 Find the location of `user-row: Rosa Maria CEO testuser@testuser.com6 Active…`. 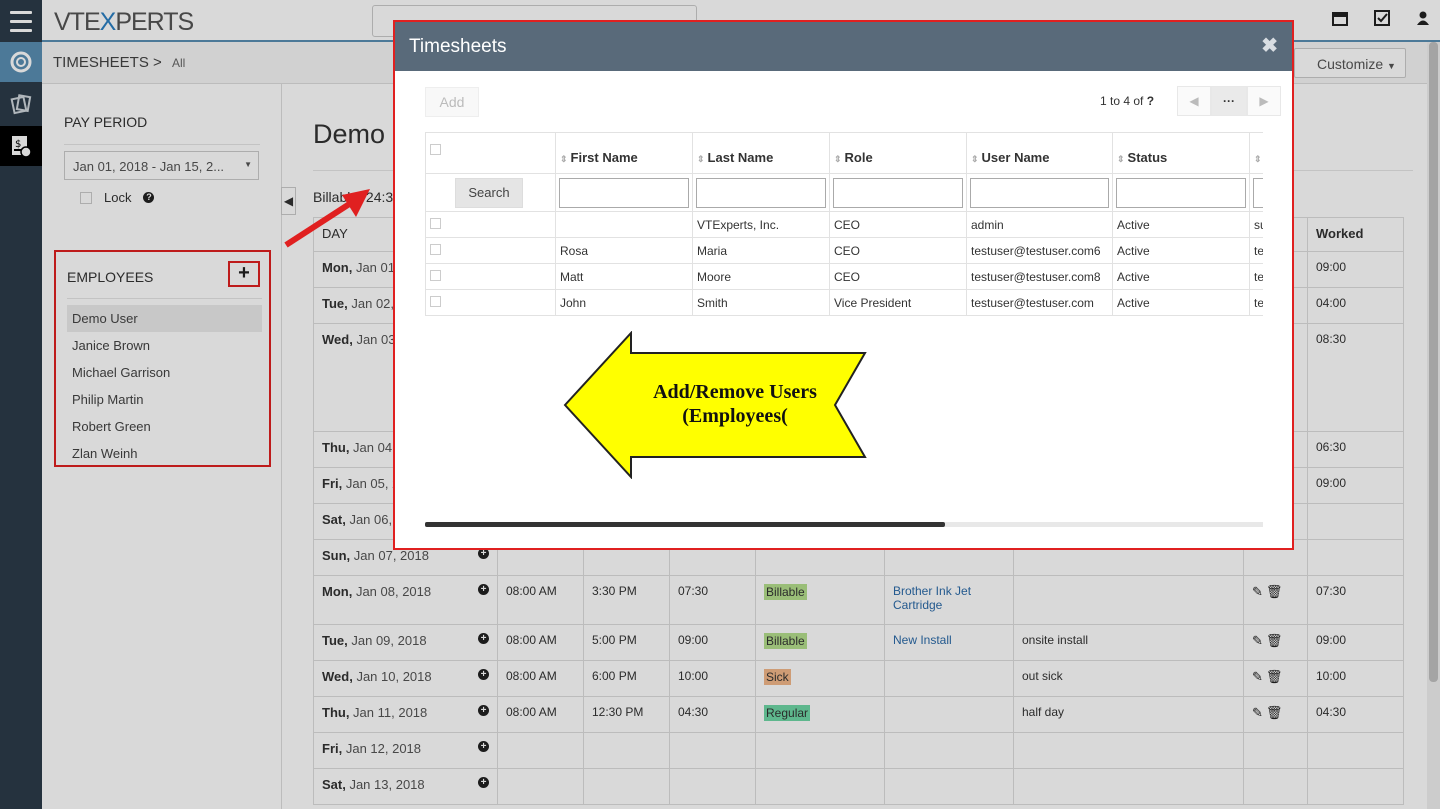

user-row: Rosa Maria CEO testuser@testuser.com6 Active… is located at coordinates (844, 250).